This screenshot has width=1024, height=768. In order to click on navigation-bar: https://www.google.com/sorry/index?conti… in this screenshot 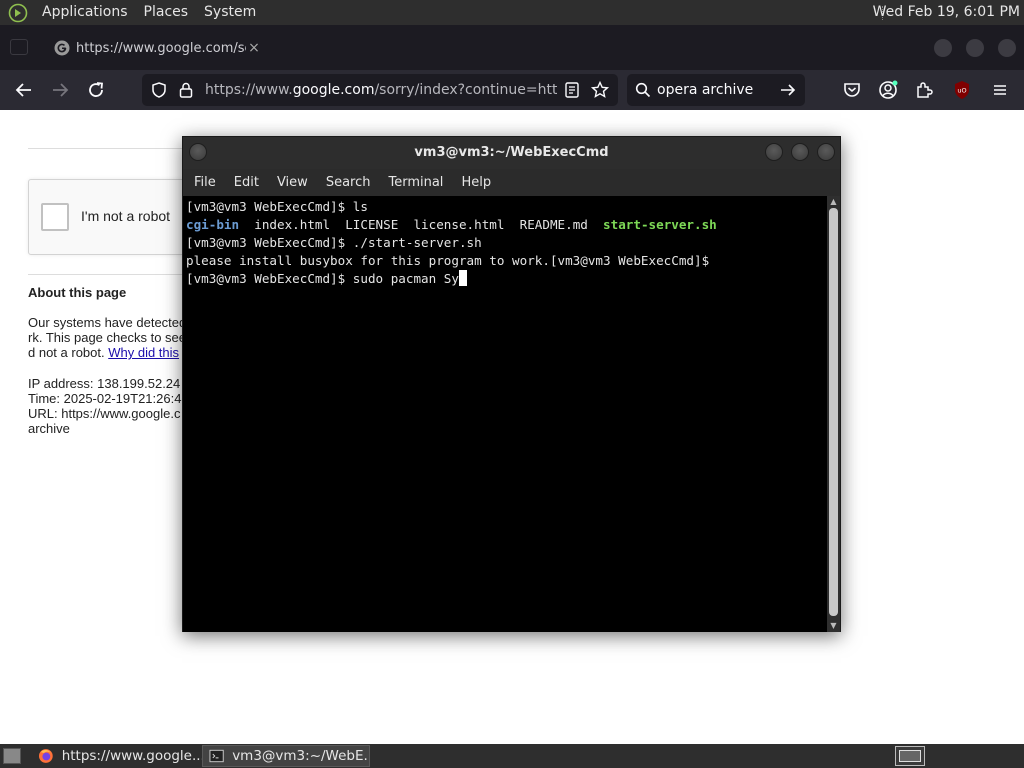, I will do `click(512, 90)`.